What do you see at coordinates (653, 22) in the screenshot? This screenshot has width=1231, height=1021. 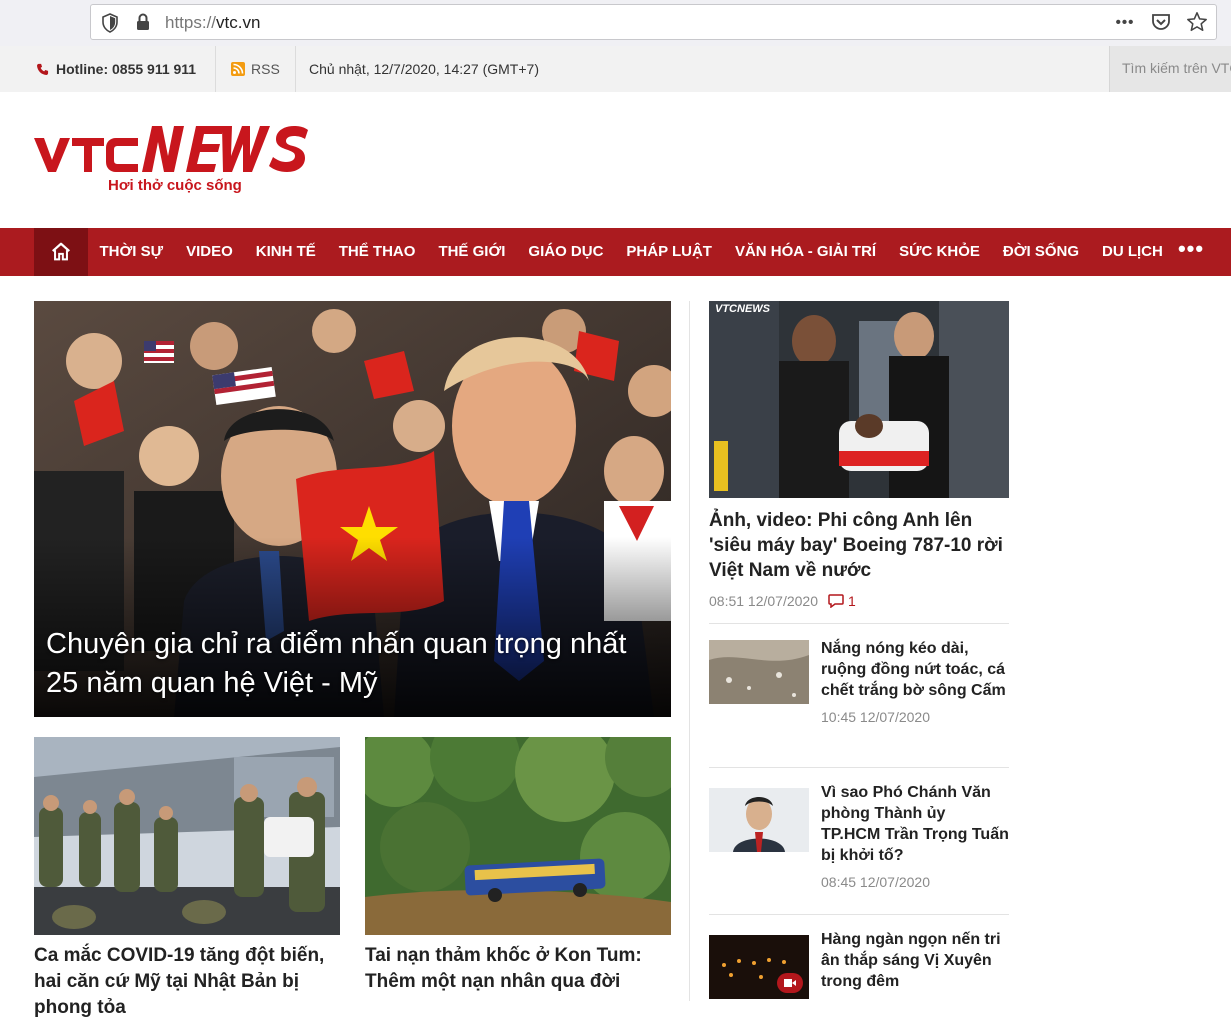 I see `address-bar: https://vtc.vn •••` at bounding box center [653, 22].